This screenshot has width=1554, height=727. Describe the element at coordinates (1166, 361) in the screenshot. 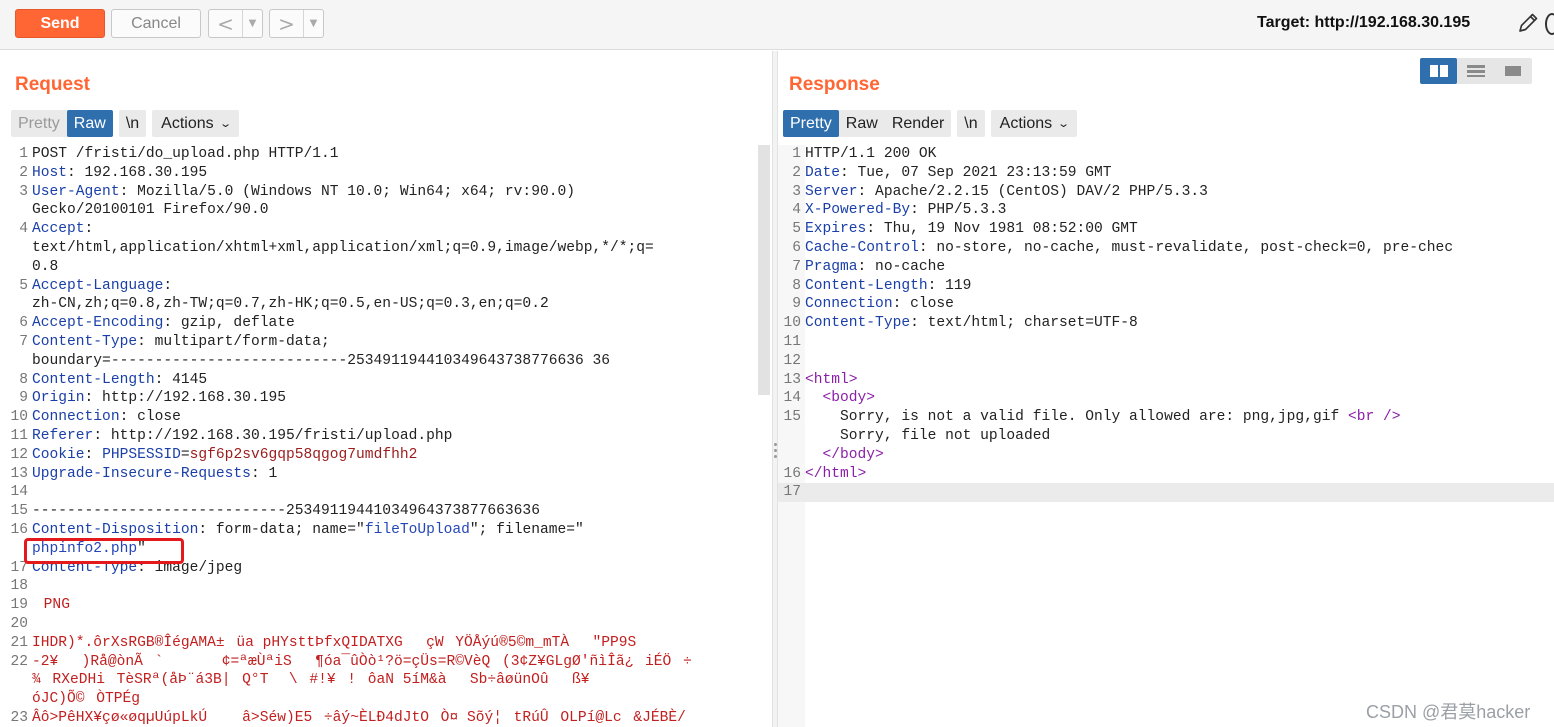

I see `code-line: 12` at that location.